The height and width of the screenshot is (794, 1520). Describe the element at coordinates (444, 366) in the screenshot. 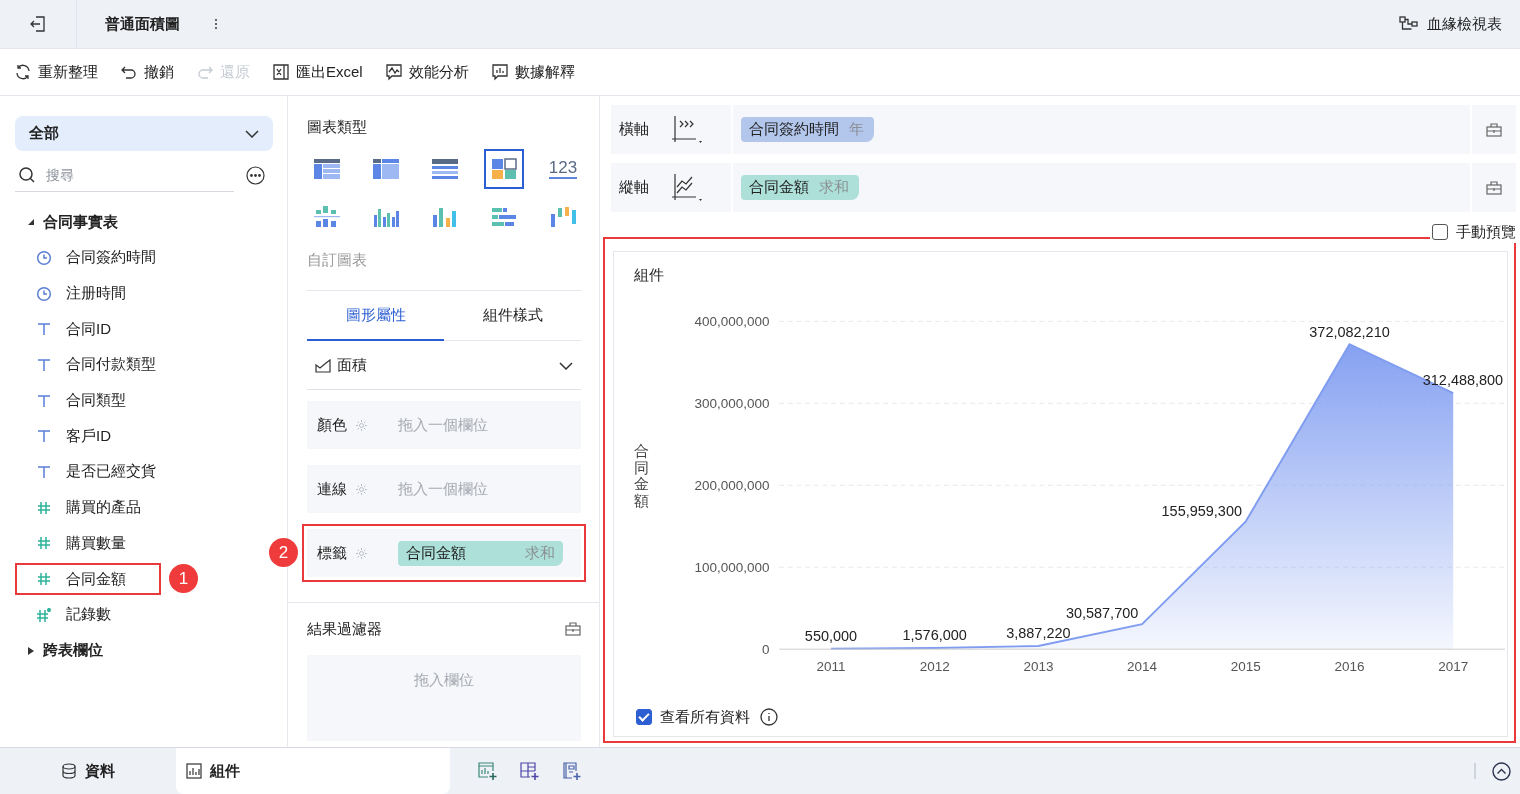

I see `mark-type-dropdown: 面積` at that location.